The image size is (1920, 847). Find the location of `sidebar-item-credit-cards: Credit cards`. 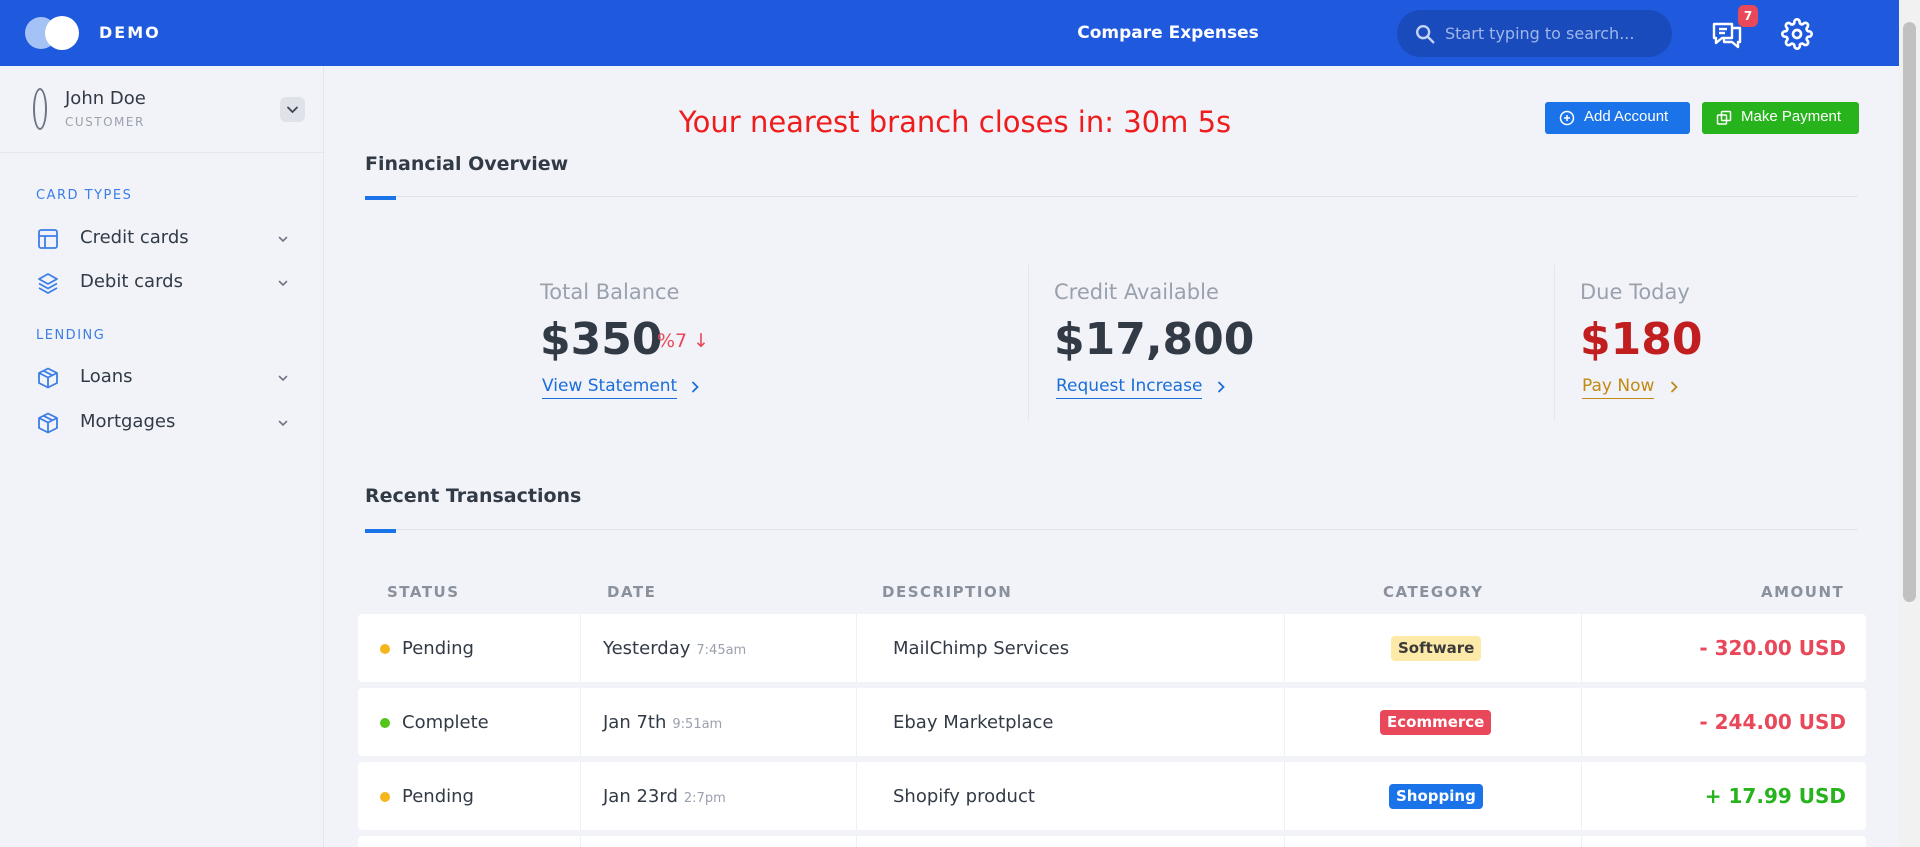

sidebar-item-credit-cards: Credit cards is located at coordinates (165, 239).